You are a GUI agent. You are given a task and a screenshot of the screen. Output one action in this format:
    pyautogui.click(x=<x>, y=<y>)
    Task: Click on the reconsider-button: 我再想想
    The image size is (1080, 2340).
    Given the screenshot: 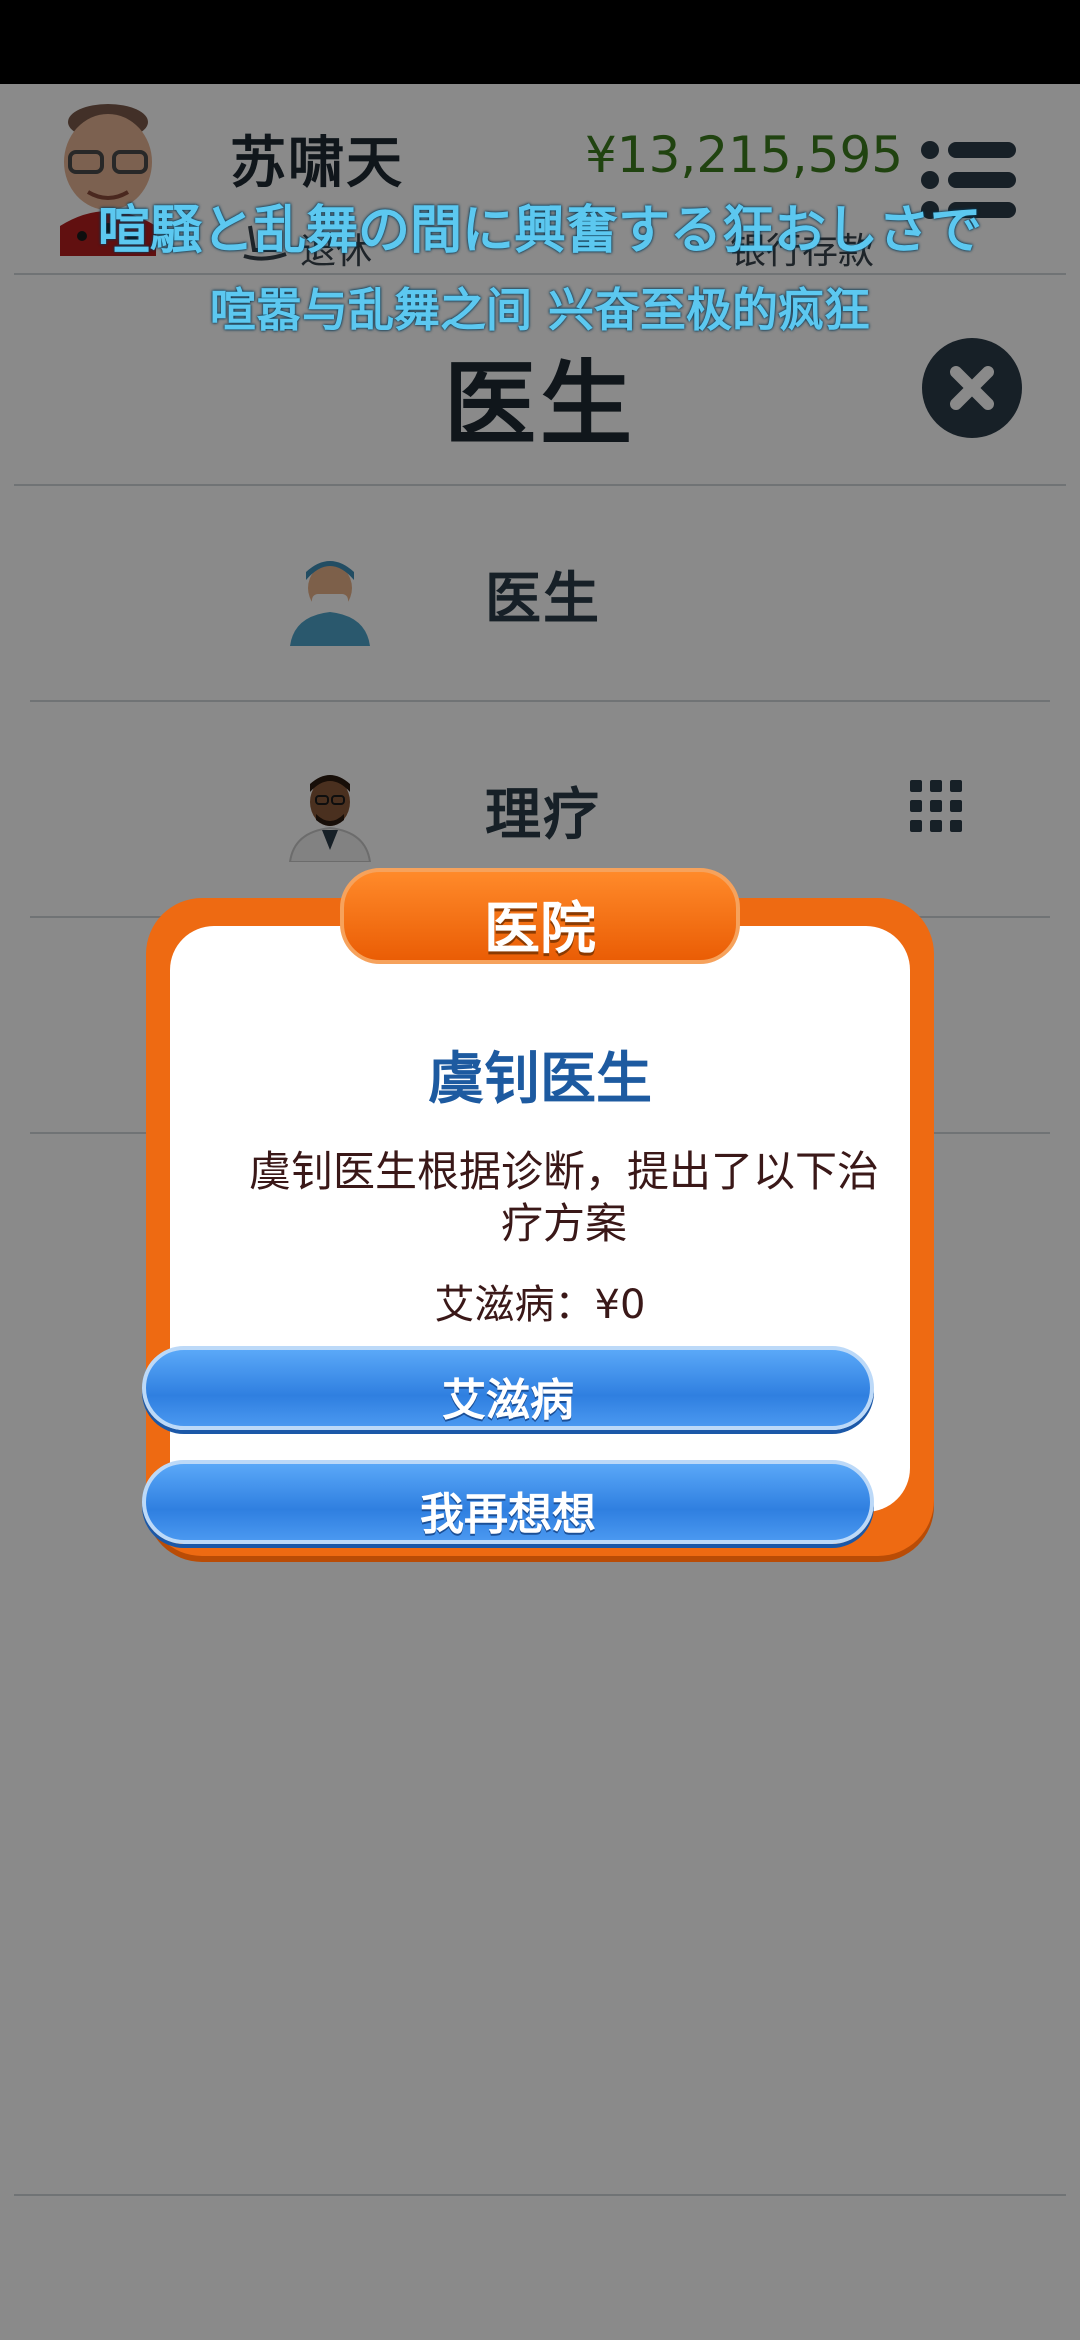 What is the action you would take?
    pyautogui.click(x=508, y=1502)
    